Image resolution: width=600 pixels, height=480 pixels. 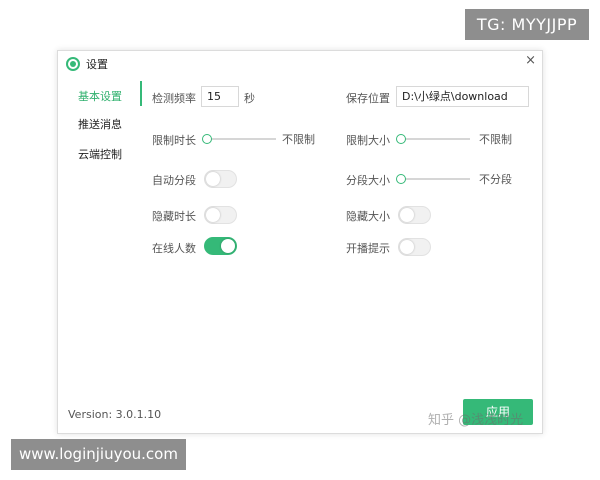 I want to click on segment-size-value: 不分段, so click(x=495, y=179).